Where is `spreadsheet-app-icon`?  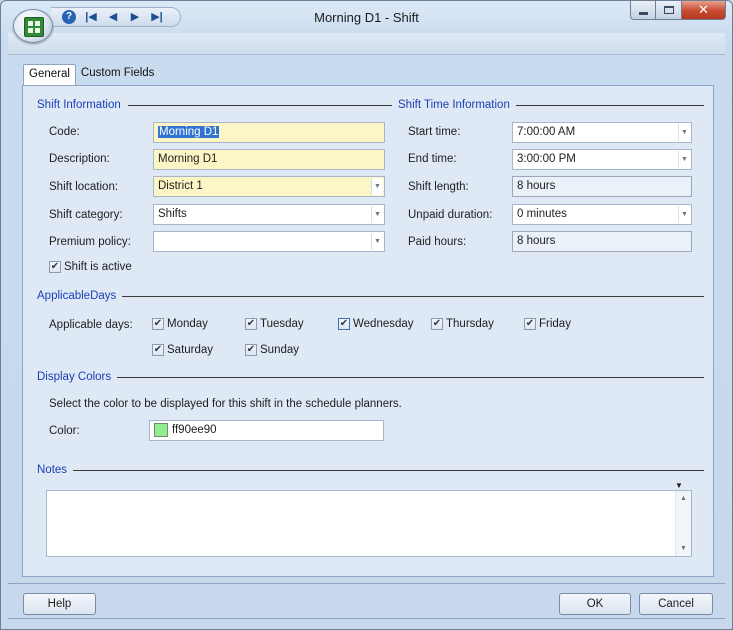 spreadsheet-app-icon is located at coordinates (34, 27).